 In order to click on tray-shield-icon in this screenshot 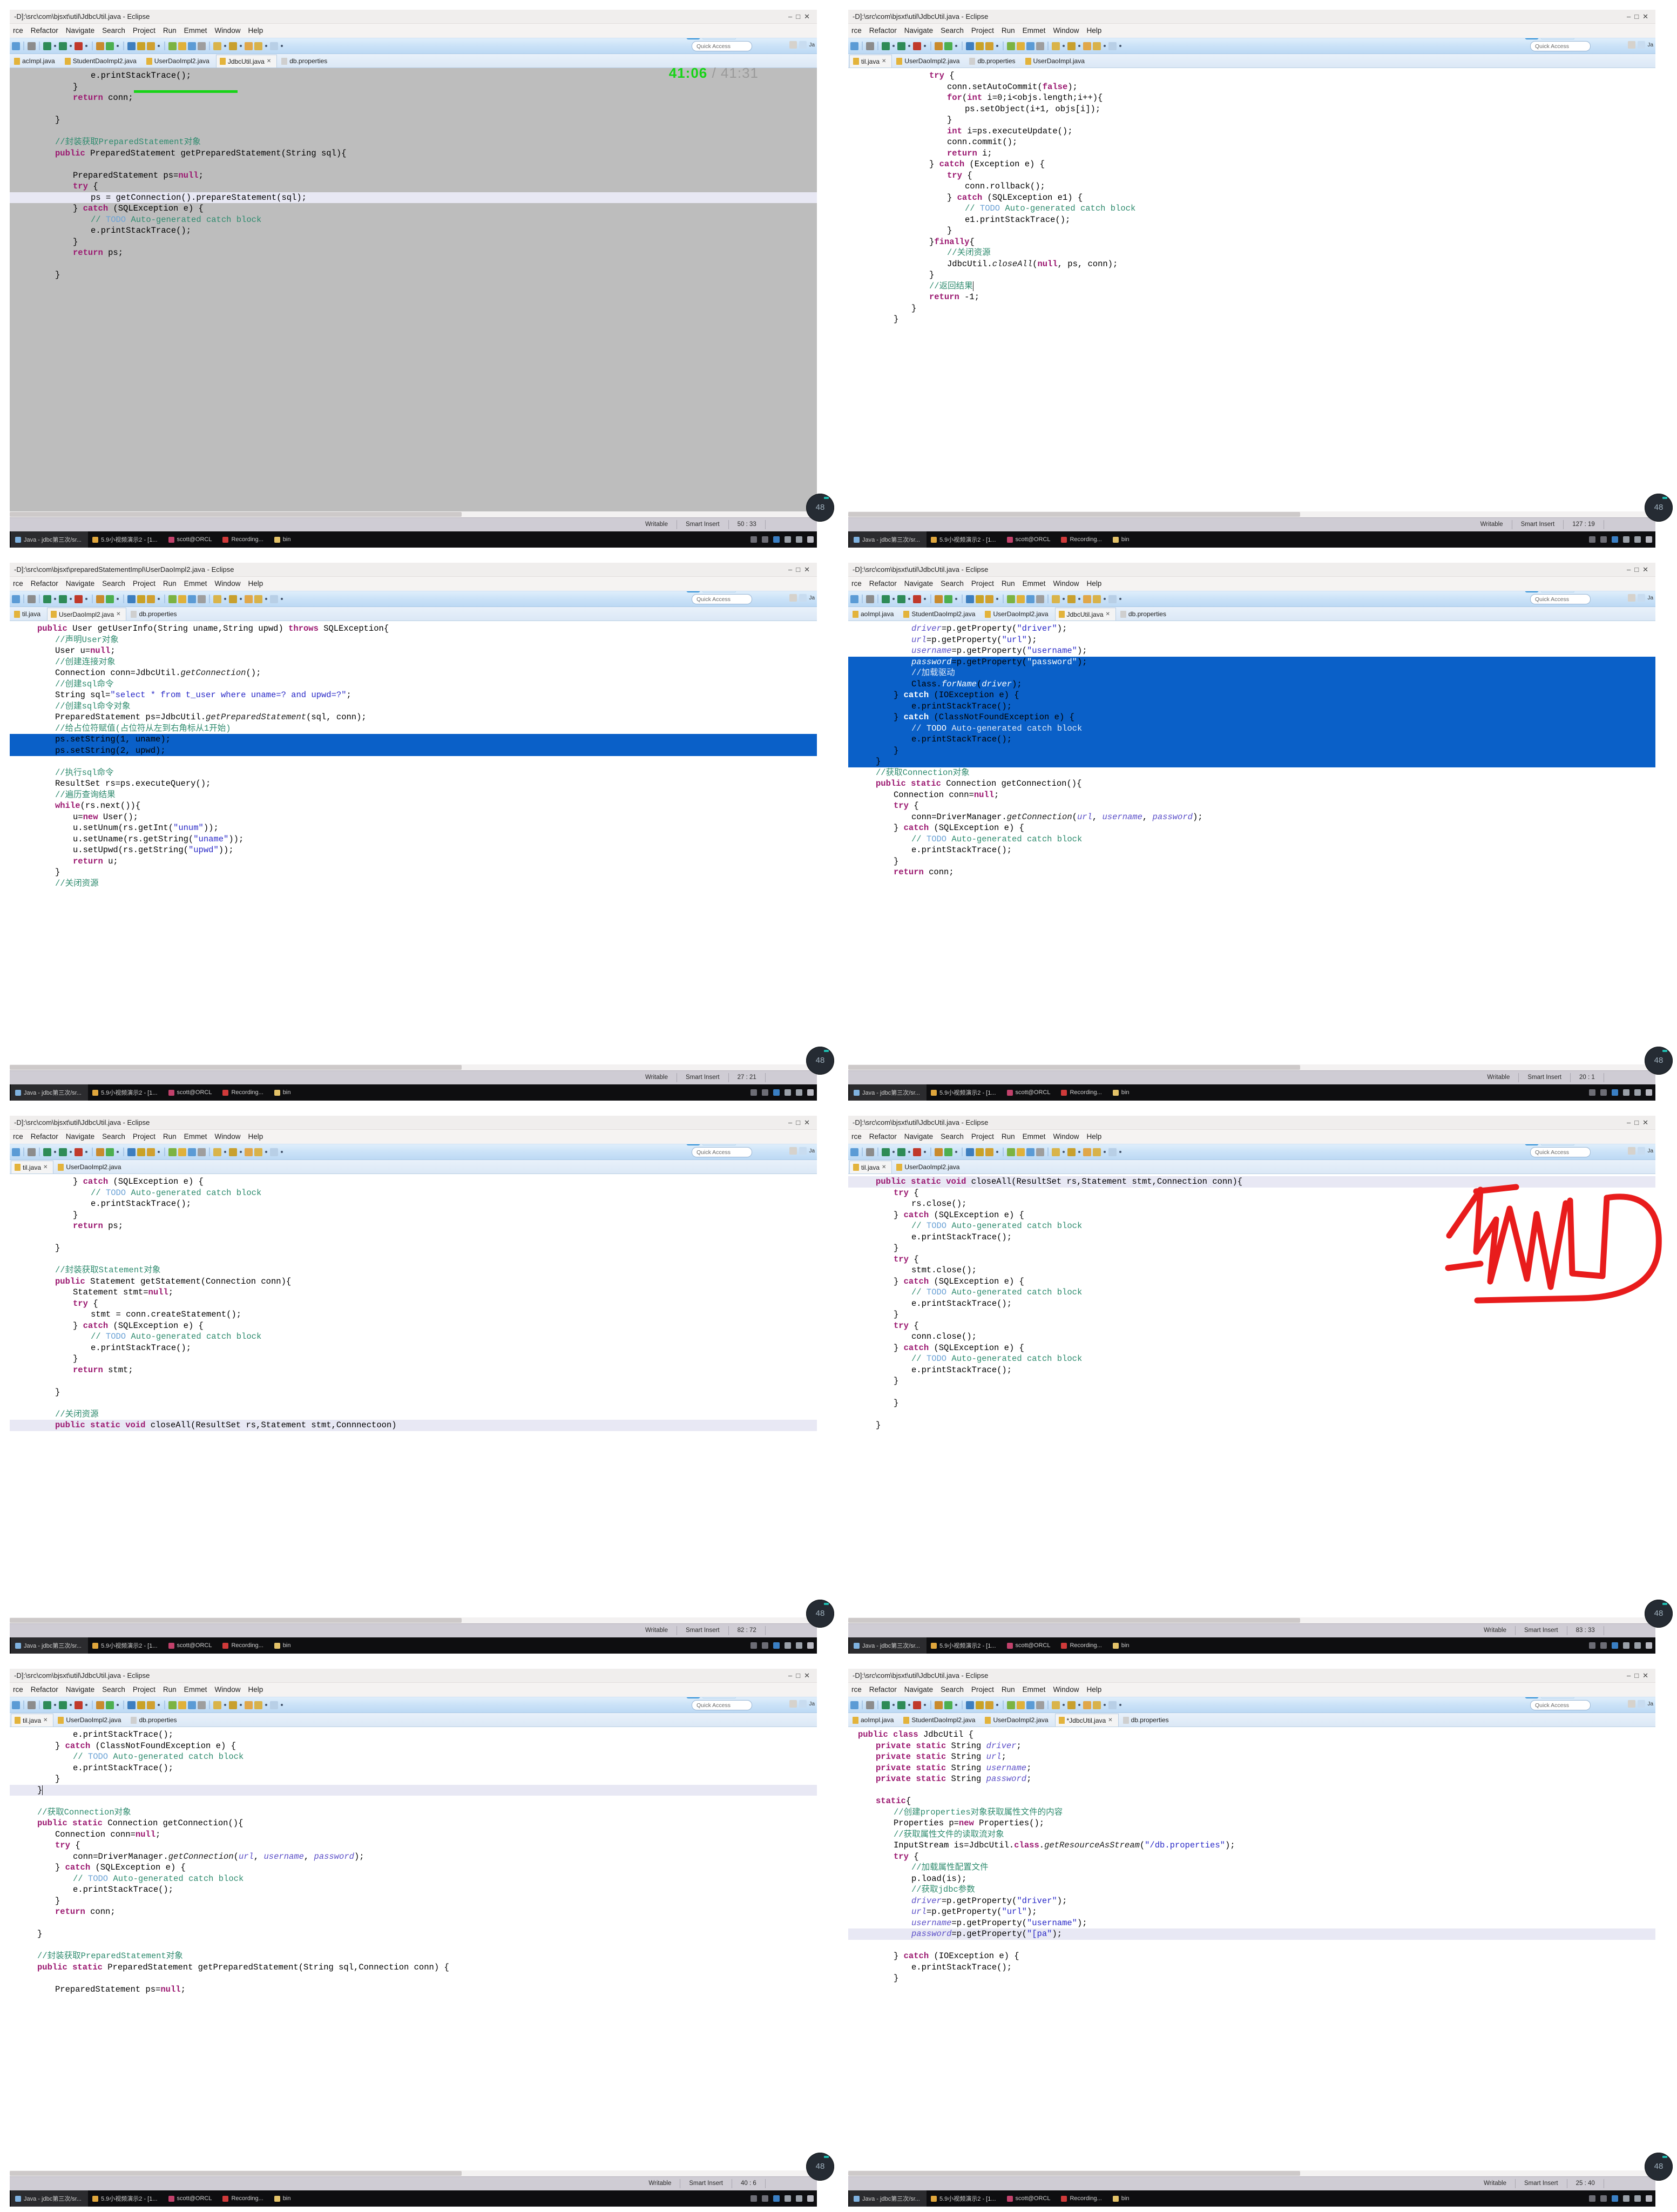, I will do `click(777, 539)`.